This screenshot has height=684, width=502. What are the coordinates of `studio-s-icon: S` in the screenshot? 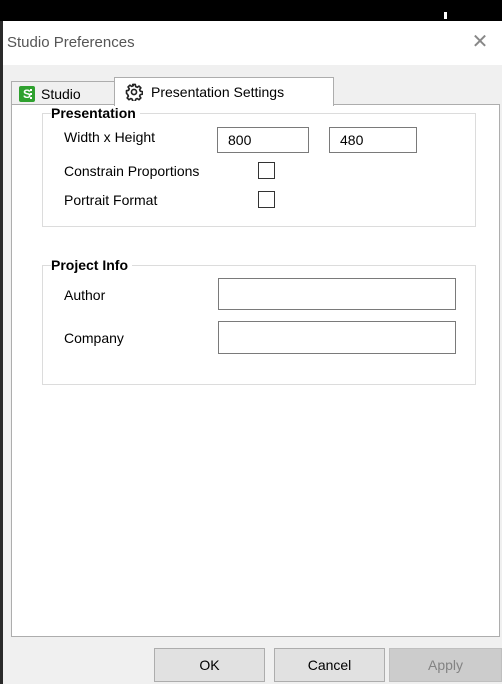 It's located at (27, 93).